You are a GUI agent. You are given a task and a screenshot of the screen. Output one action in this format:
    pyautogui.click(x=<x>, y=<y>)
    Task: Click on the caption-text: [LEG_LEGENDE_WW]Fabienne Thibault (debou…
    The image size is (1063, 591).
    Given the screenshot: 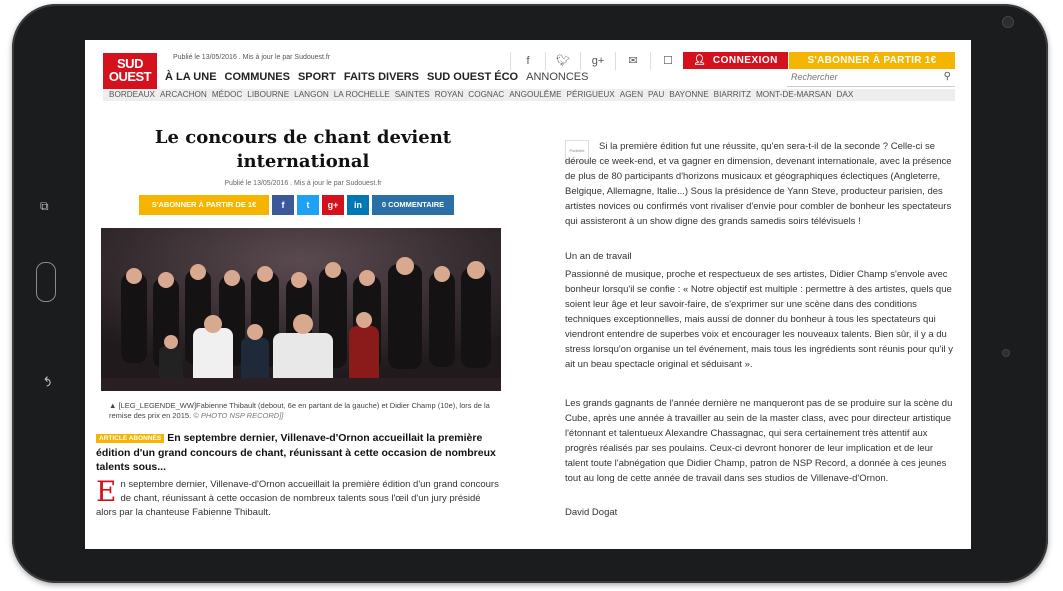 What is the action you would take?
    pyautogui.click(x=299, y=410)
    